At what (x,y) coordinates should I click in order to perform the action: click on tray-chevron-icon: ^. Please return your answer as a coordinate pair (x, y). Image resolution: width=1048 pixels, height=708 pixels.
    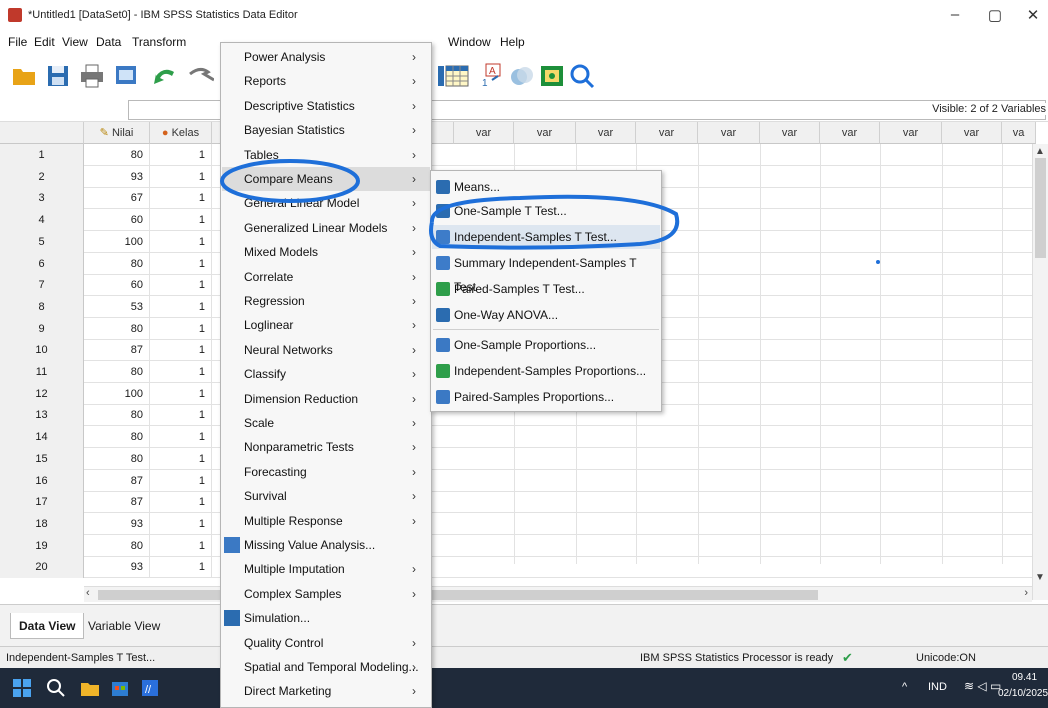
    Looking at the image, I should click on (904, 687).